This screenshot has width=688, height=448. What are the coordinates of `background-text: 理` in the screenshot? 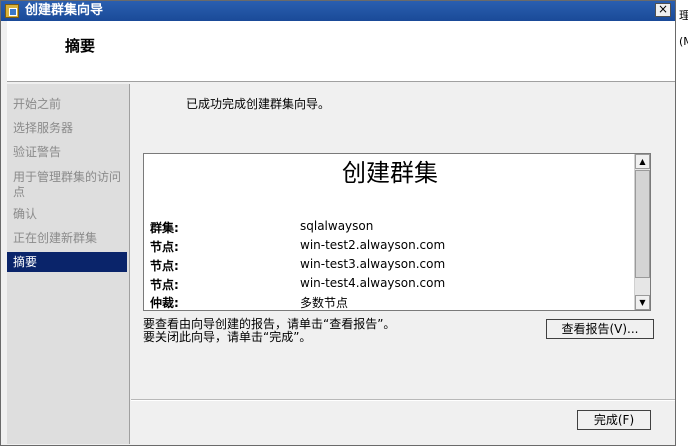 It's located at (683, 15).